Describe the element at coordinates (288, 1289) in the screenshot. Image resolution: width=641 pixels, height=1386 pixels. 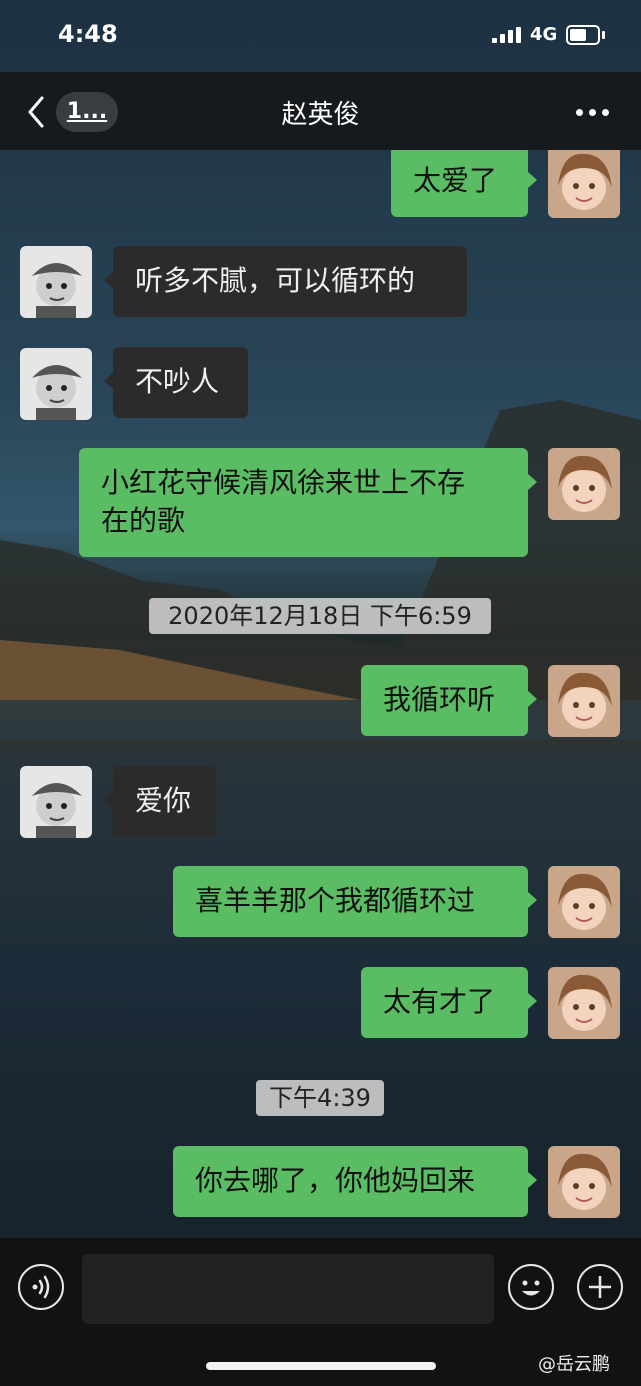
I see `message-input` at that location.